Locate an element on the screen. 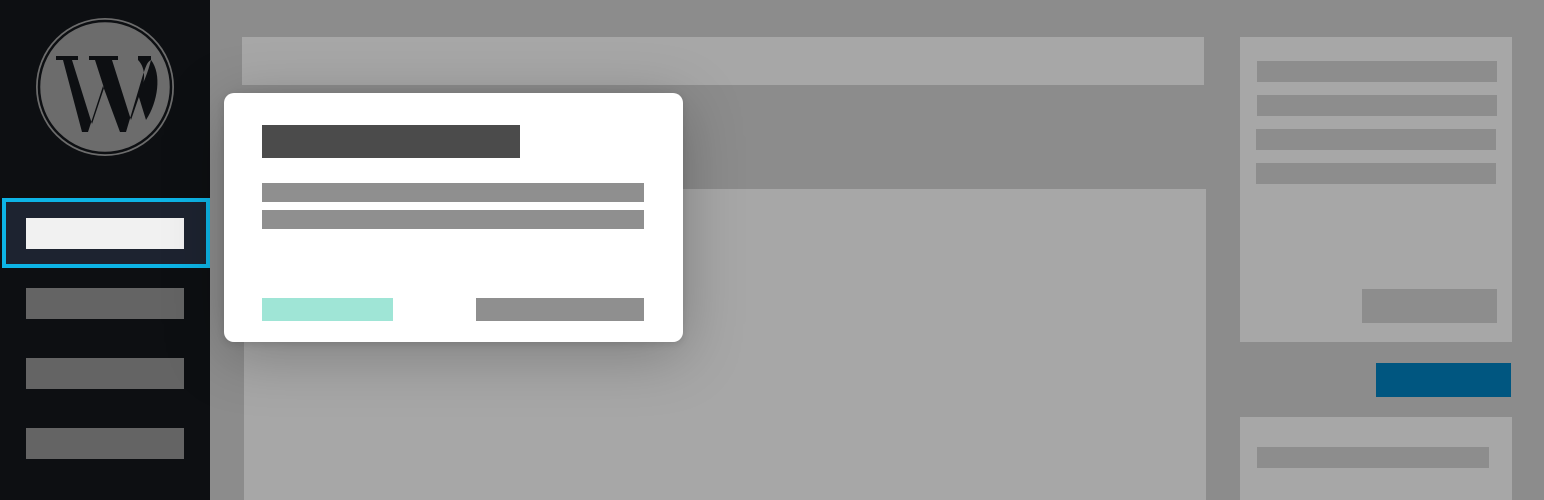  settings-panel-lower is located at coordinates (1376, 458).